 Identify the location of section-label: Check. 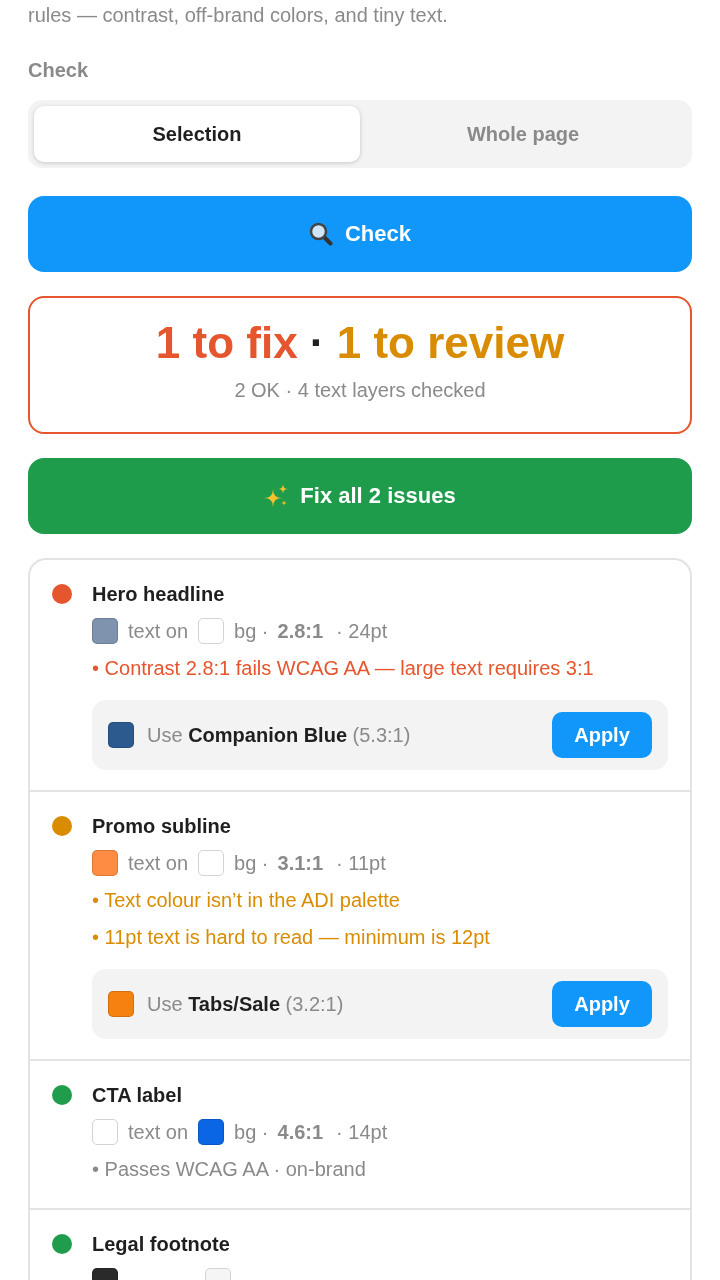
(58, 70).